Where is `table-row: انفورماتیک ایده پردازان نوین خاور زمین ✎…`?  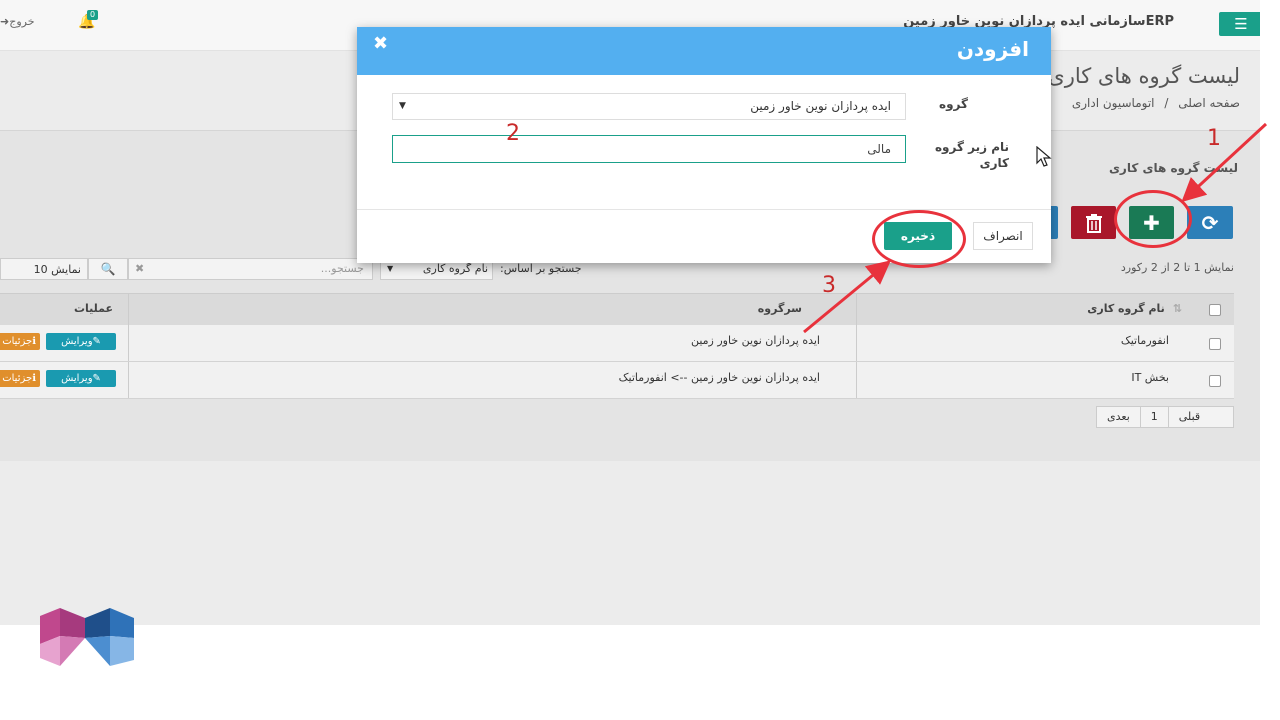 table-row: انفورماتیک ایده پردازان نوین خاور زمین ✎… is located at coordinates (617, 343).